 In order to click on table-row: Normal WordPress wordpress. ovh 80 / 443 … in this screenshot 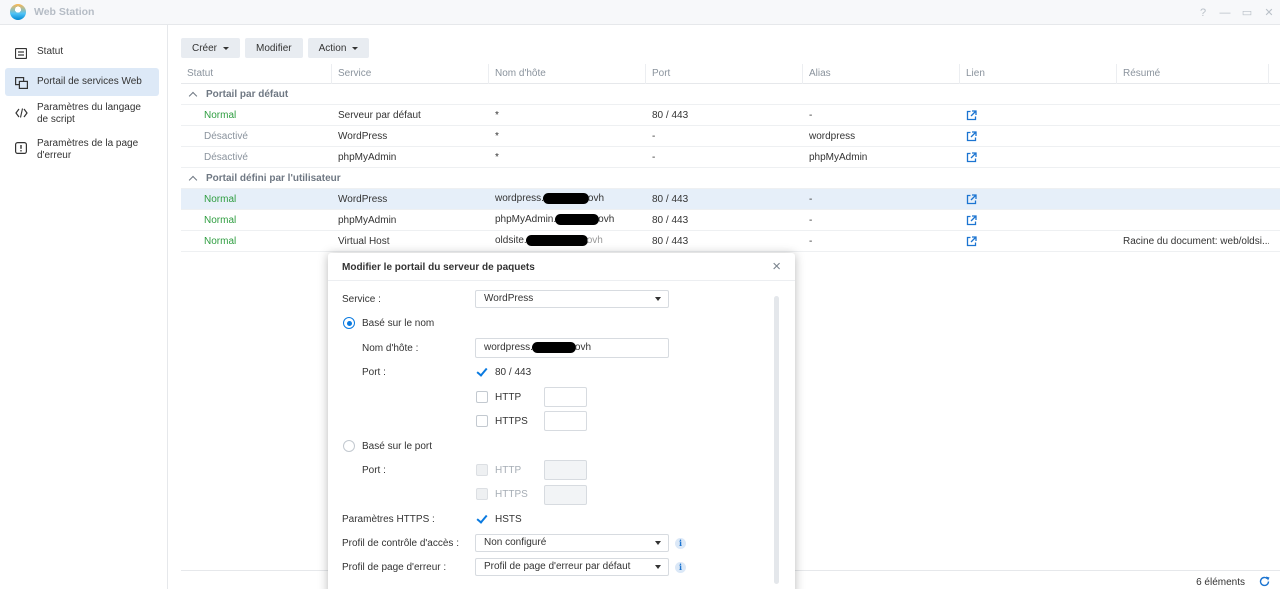, I will do `click(730, 199)`.